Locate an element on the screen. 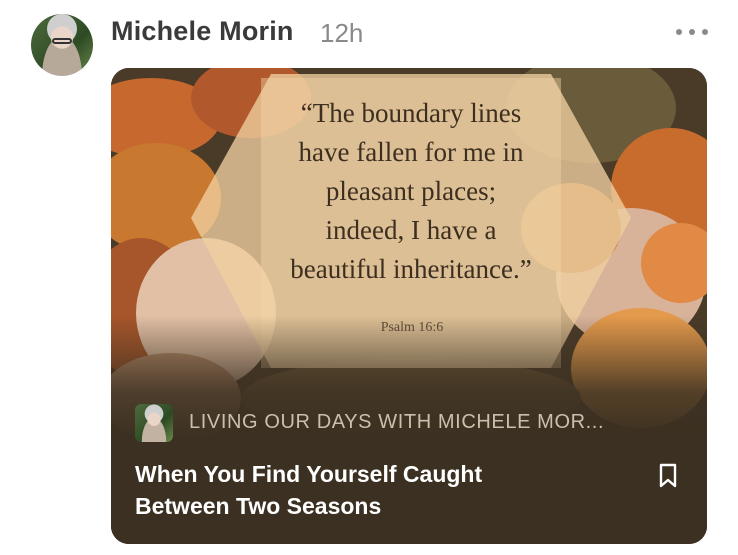 The width and height of the screenshot is (738, 555). bookmark-icon is located at coordinates (668, 475).